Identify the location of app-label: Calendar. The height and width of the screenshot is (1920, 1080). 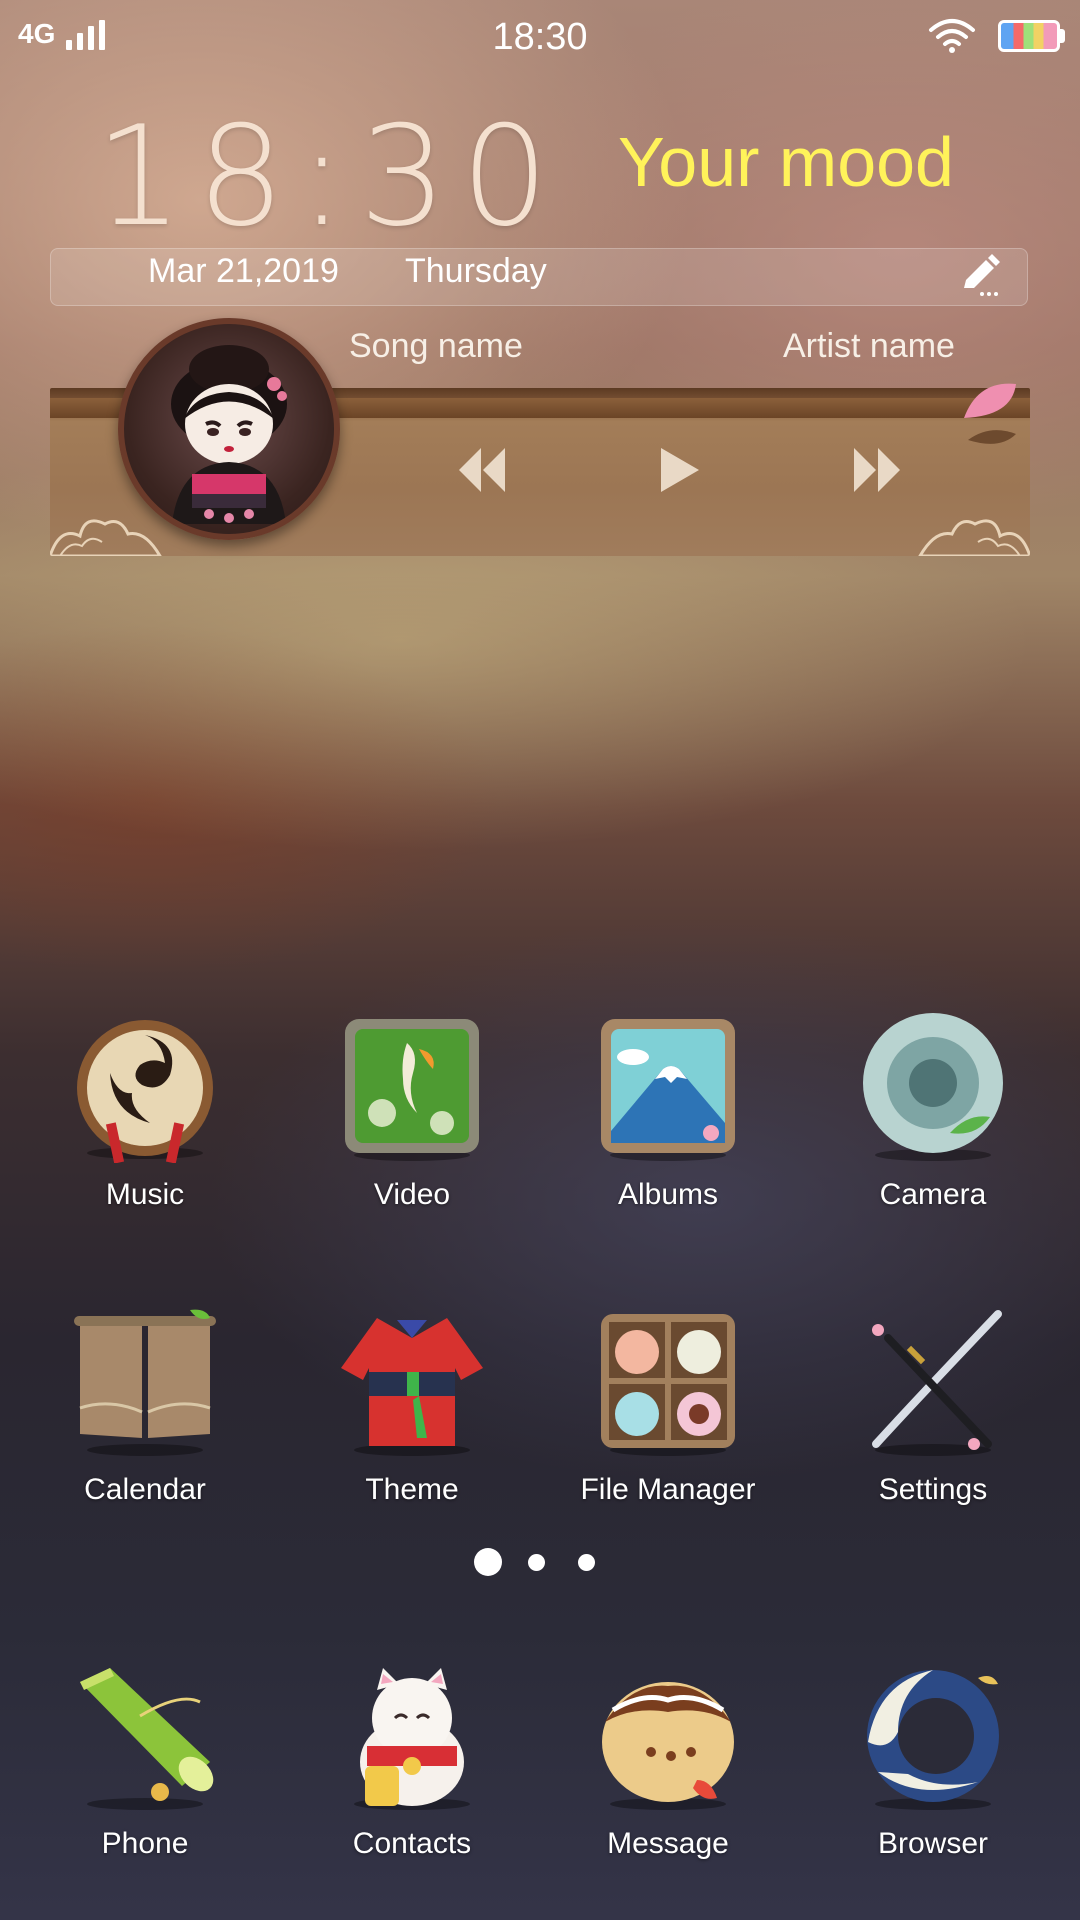
(145, 1489).